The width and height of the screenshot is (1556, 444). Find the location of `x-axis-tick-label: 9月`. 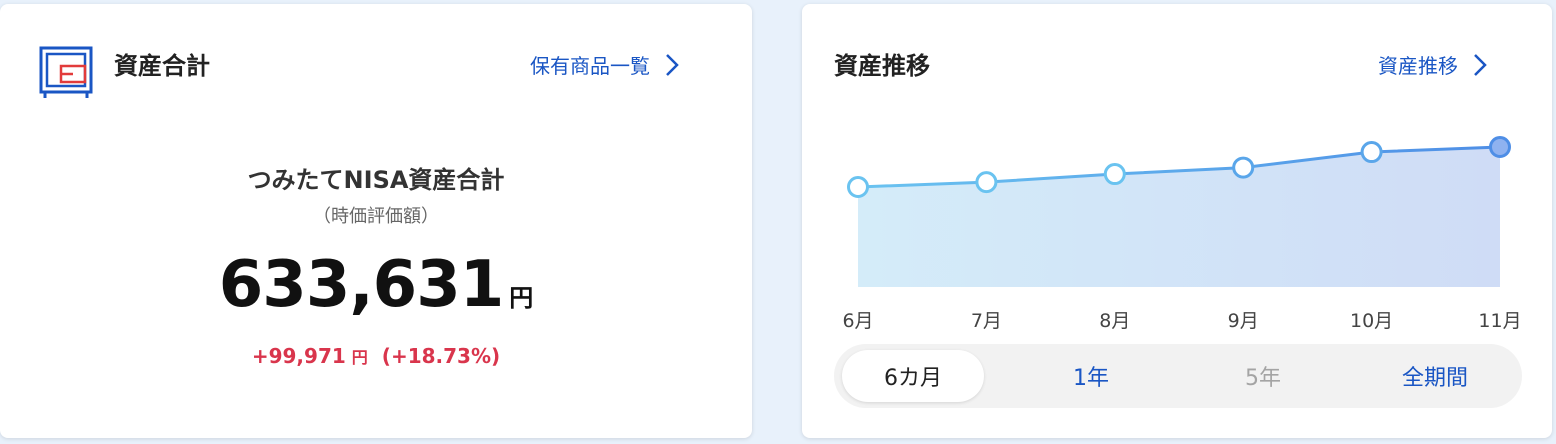

x-axis-tick-label: 9月 is located at coordinates (1243, 321).